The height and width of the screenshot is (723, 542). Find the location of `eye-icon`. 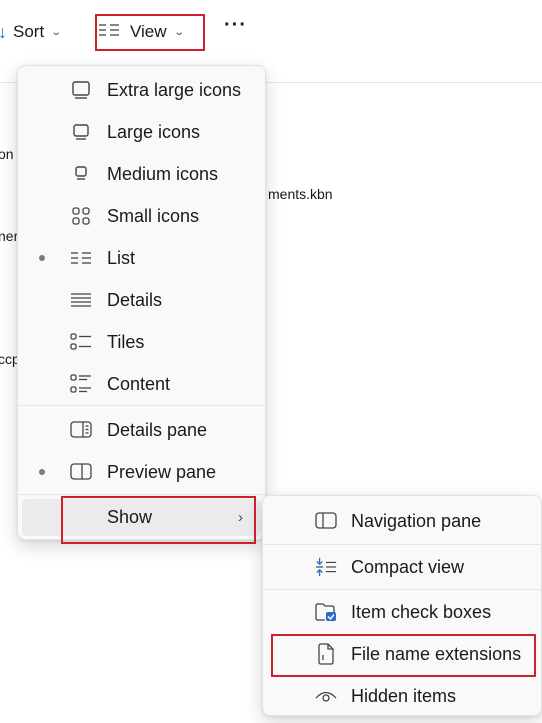

eye-icon is located at coordinates (326, 696).